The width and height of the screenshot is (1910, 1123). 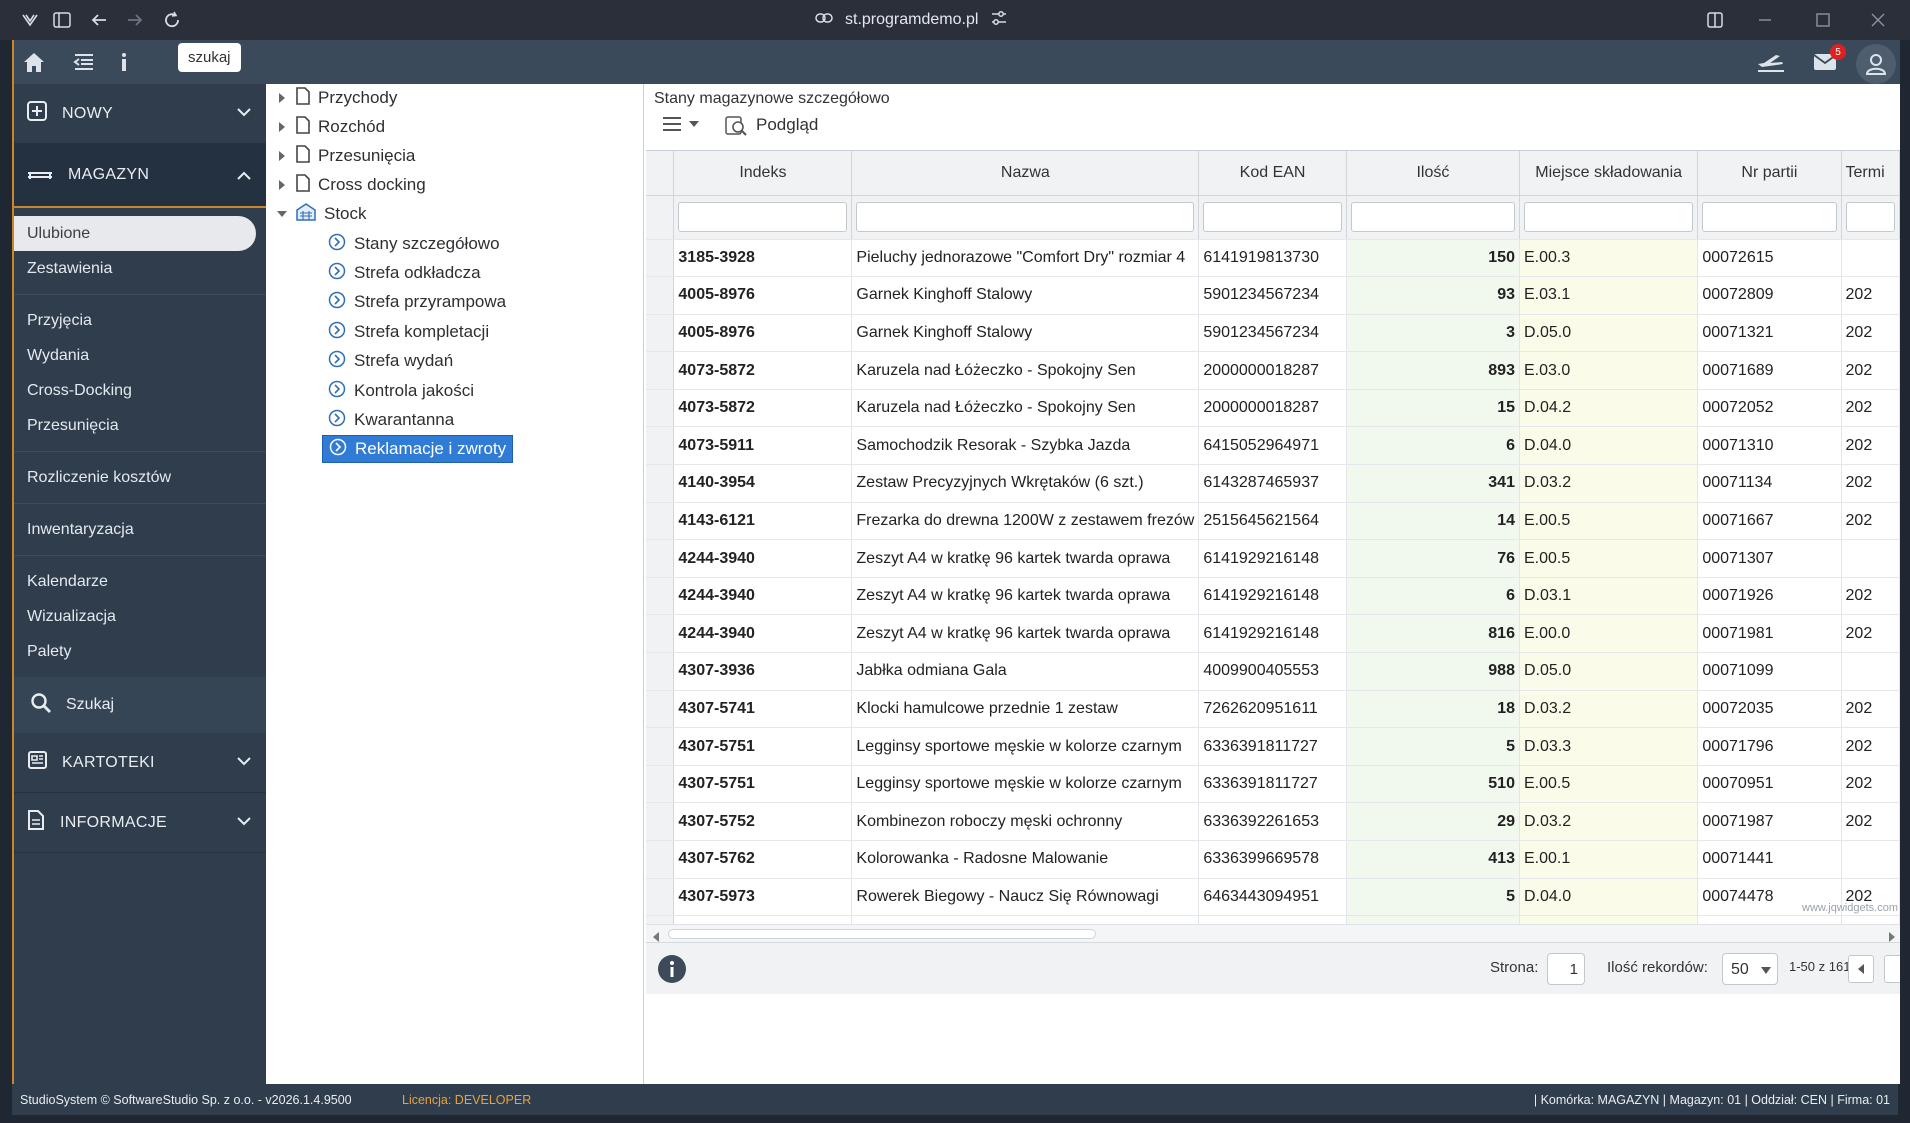 What do you see at coordinates (321, 214) in the screenshot?
I see `tree-node-stock: Stock` at bounding box center [321, 214].